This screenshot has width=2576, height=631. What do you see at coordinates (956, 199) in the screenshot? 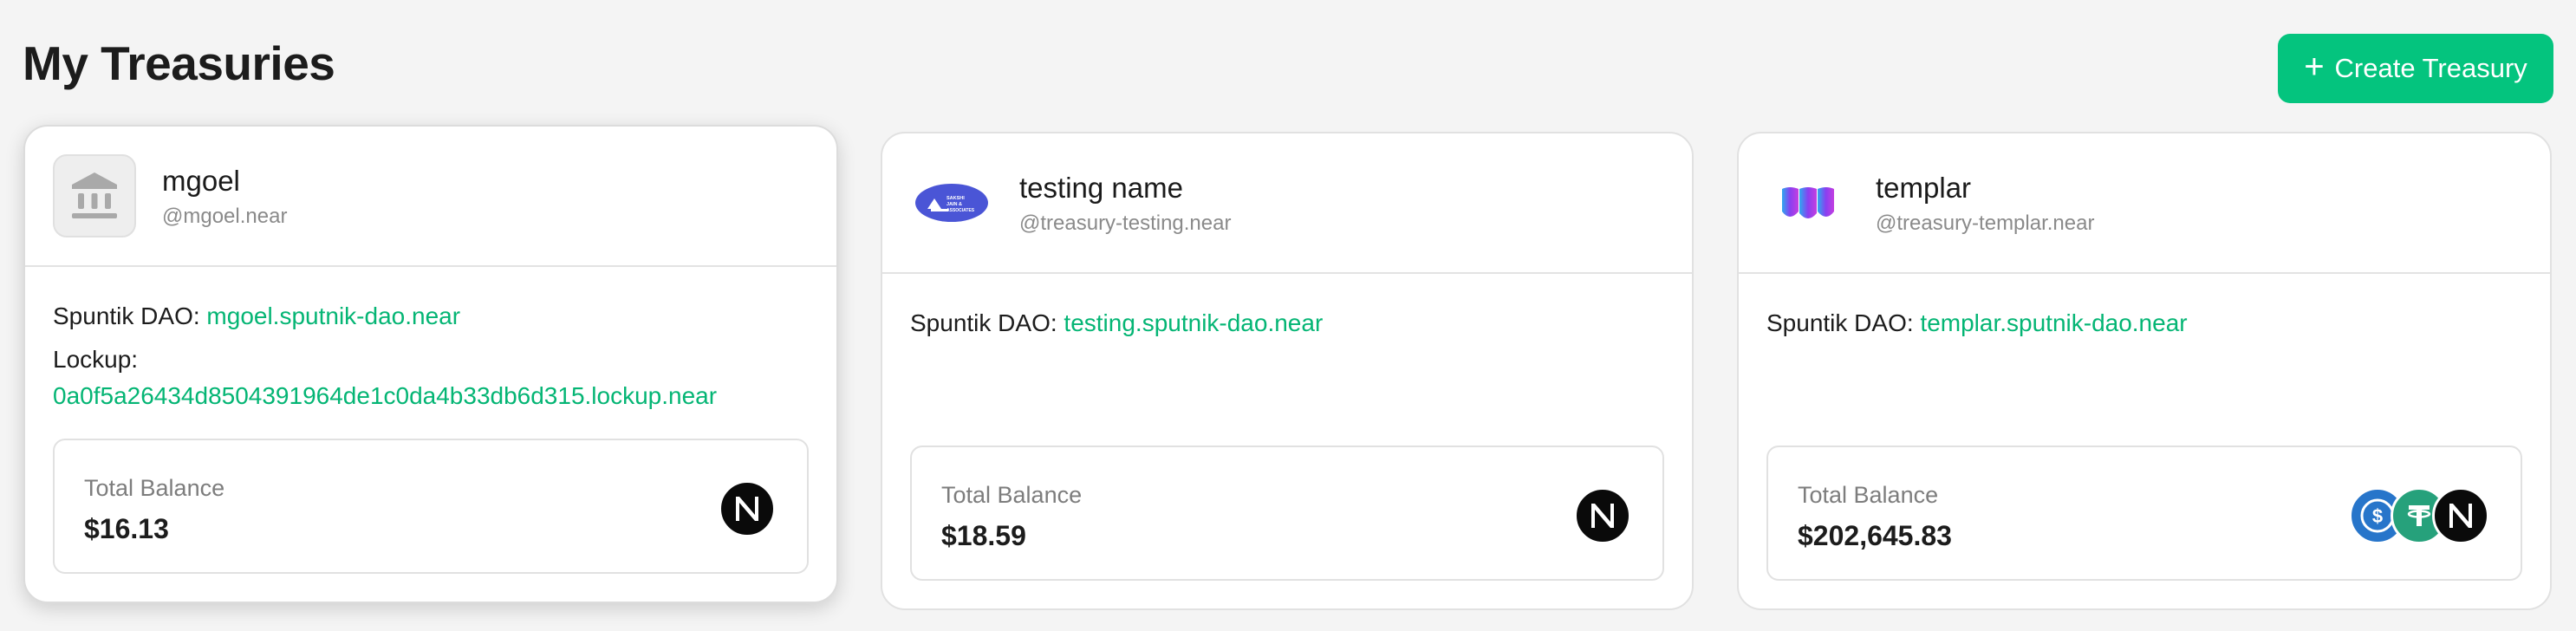
I see `sakshi-logo-text: SAKSHI` at bounding box center [956, 199].